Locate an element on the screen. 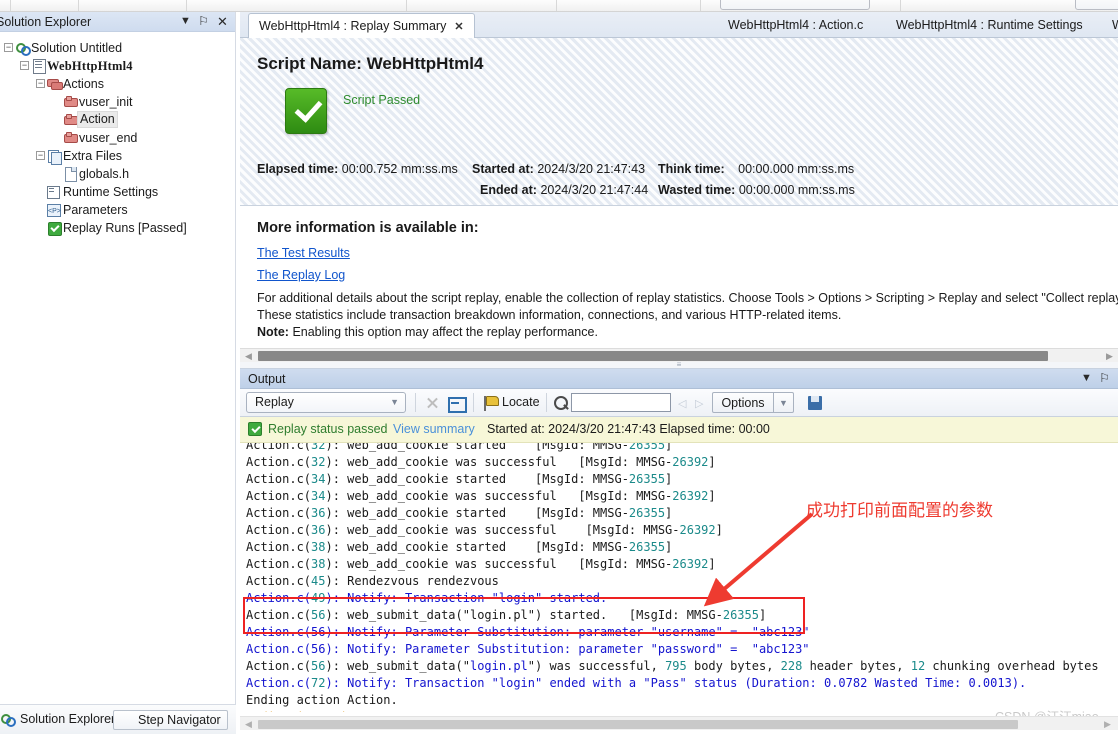 The width and height of the screenshot is (1118, 734). dock-tab-solution-explorer: Solution Explorer is located at coordinates (67, 720).